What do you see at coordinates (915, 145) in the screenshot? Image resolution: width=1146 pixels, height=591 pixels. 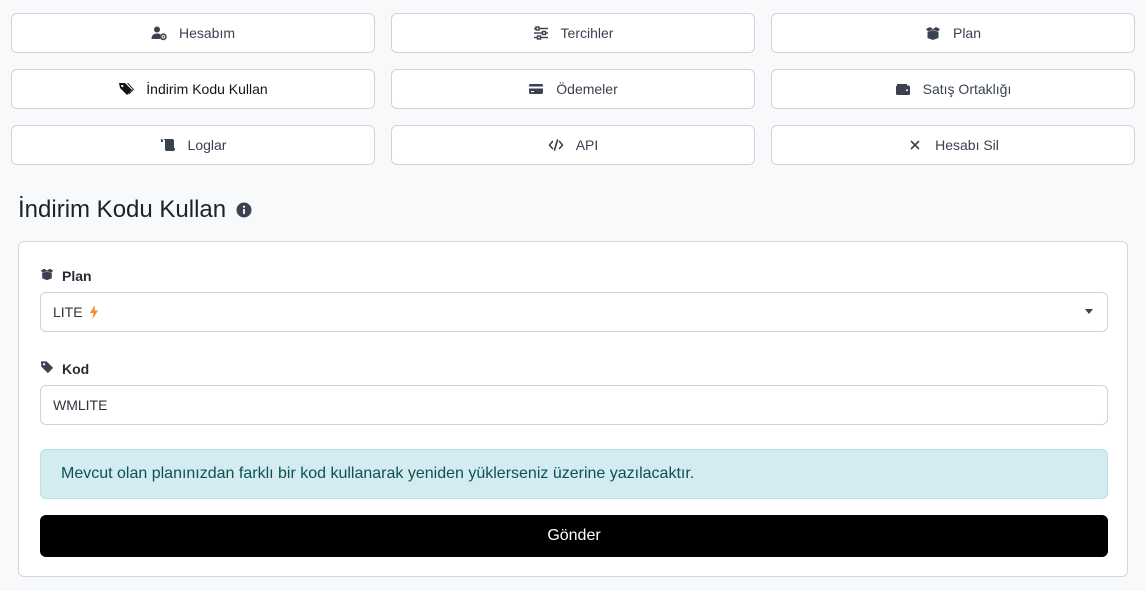 I see `close-icon` at bounding box center [915, 145].